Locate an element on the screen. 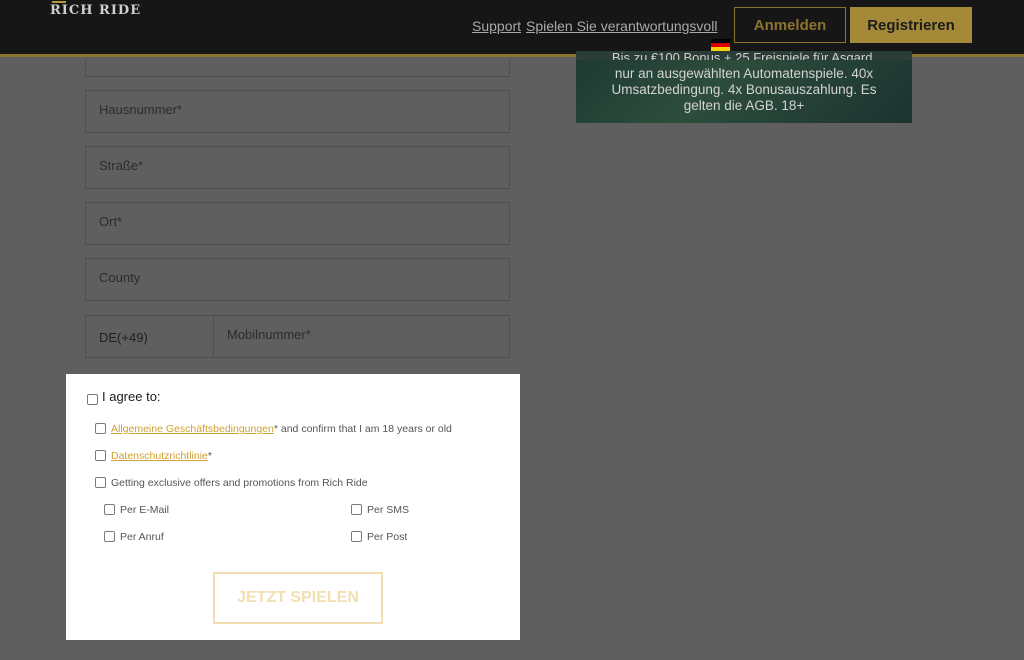 Image resolution: width=1024 pixels, height=660 pixels. privacy-checkbox is located at coordinates (100, 455).